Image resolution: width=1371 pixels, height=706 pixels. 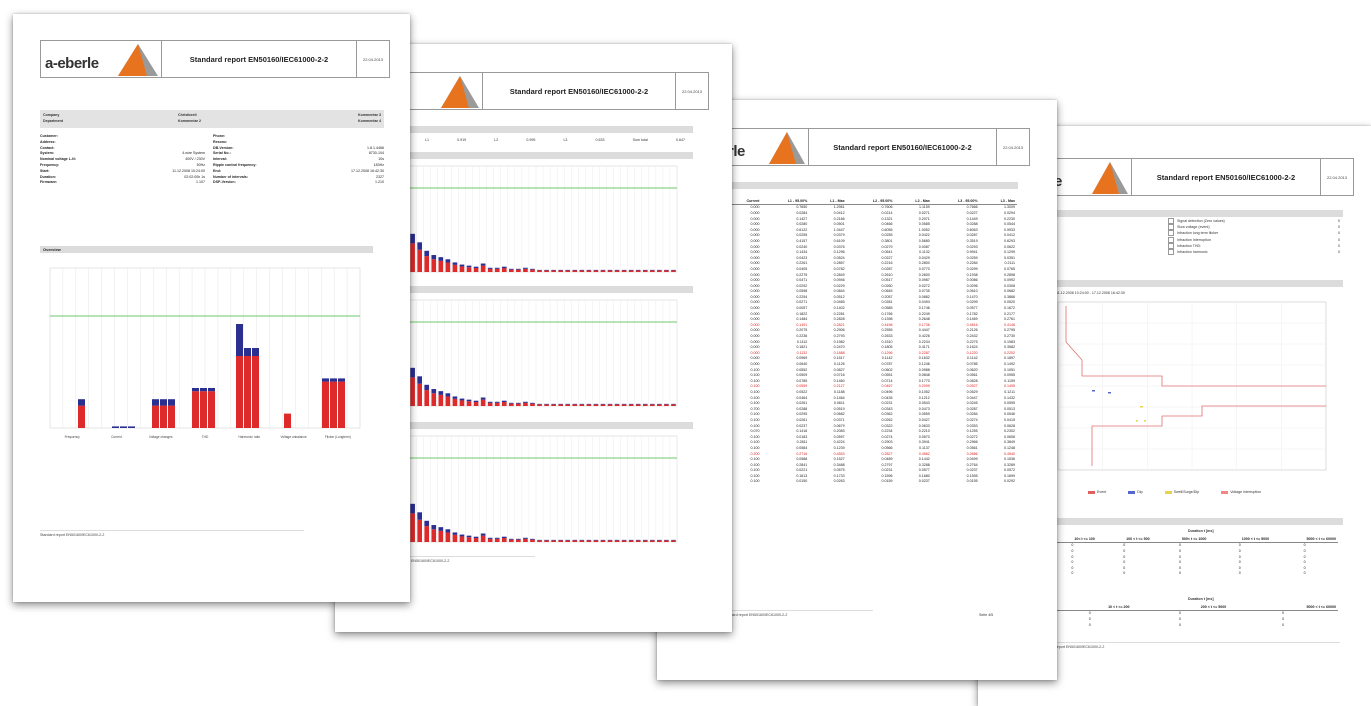 I want to click on page-footer: Standard report EN50160/IEC61000-2-2, so click(x=798, y=613).